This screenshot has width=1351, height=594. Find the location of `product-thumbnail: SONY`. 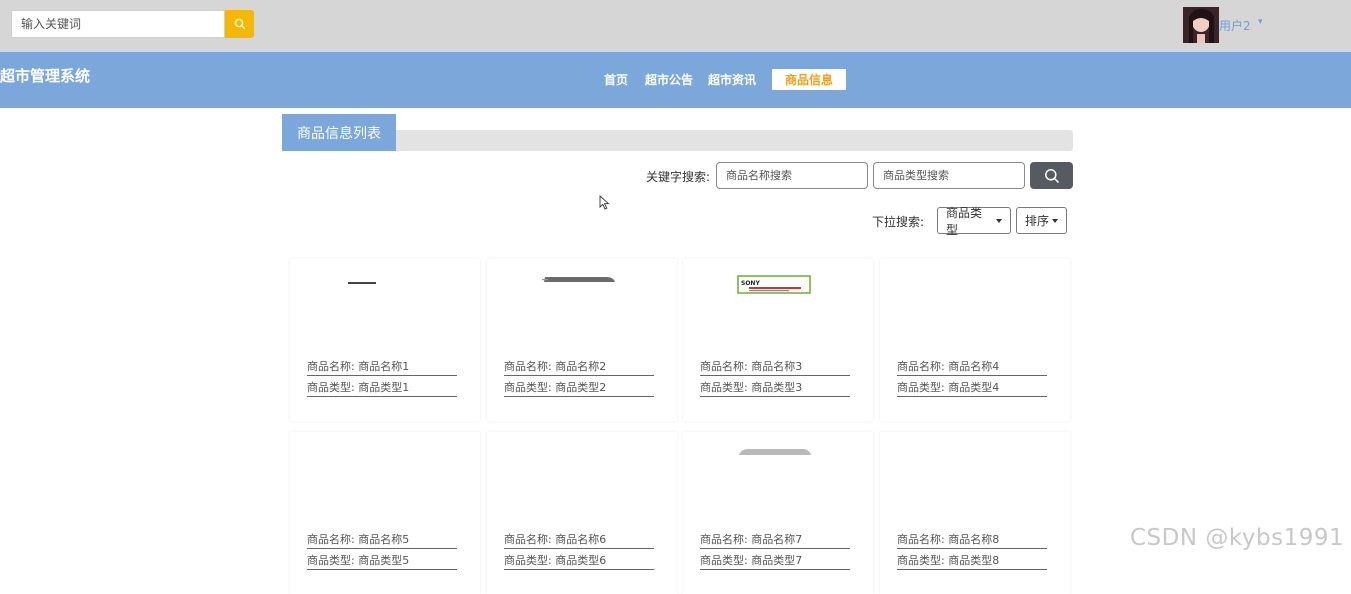

product-thumbnail: SONY is located at coordinates (774, 284).